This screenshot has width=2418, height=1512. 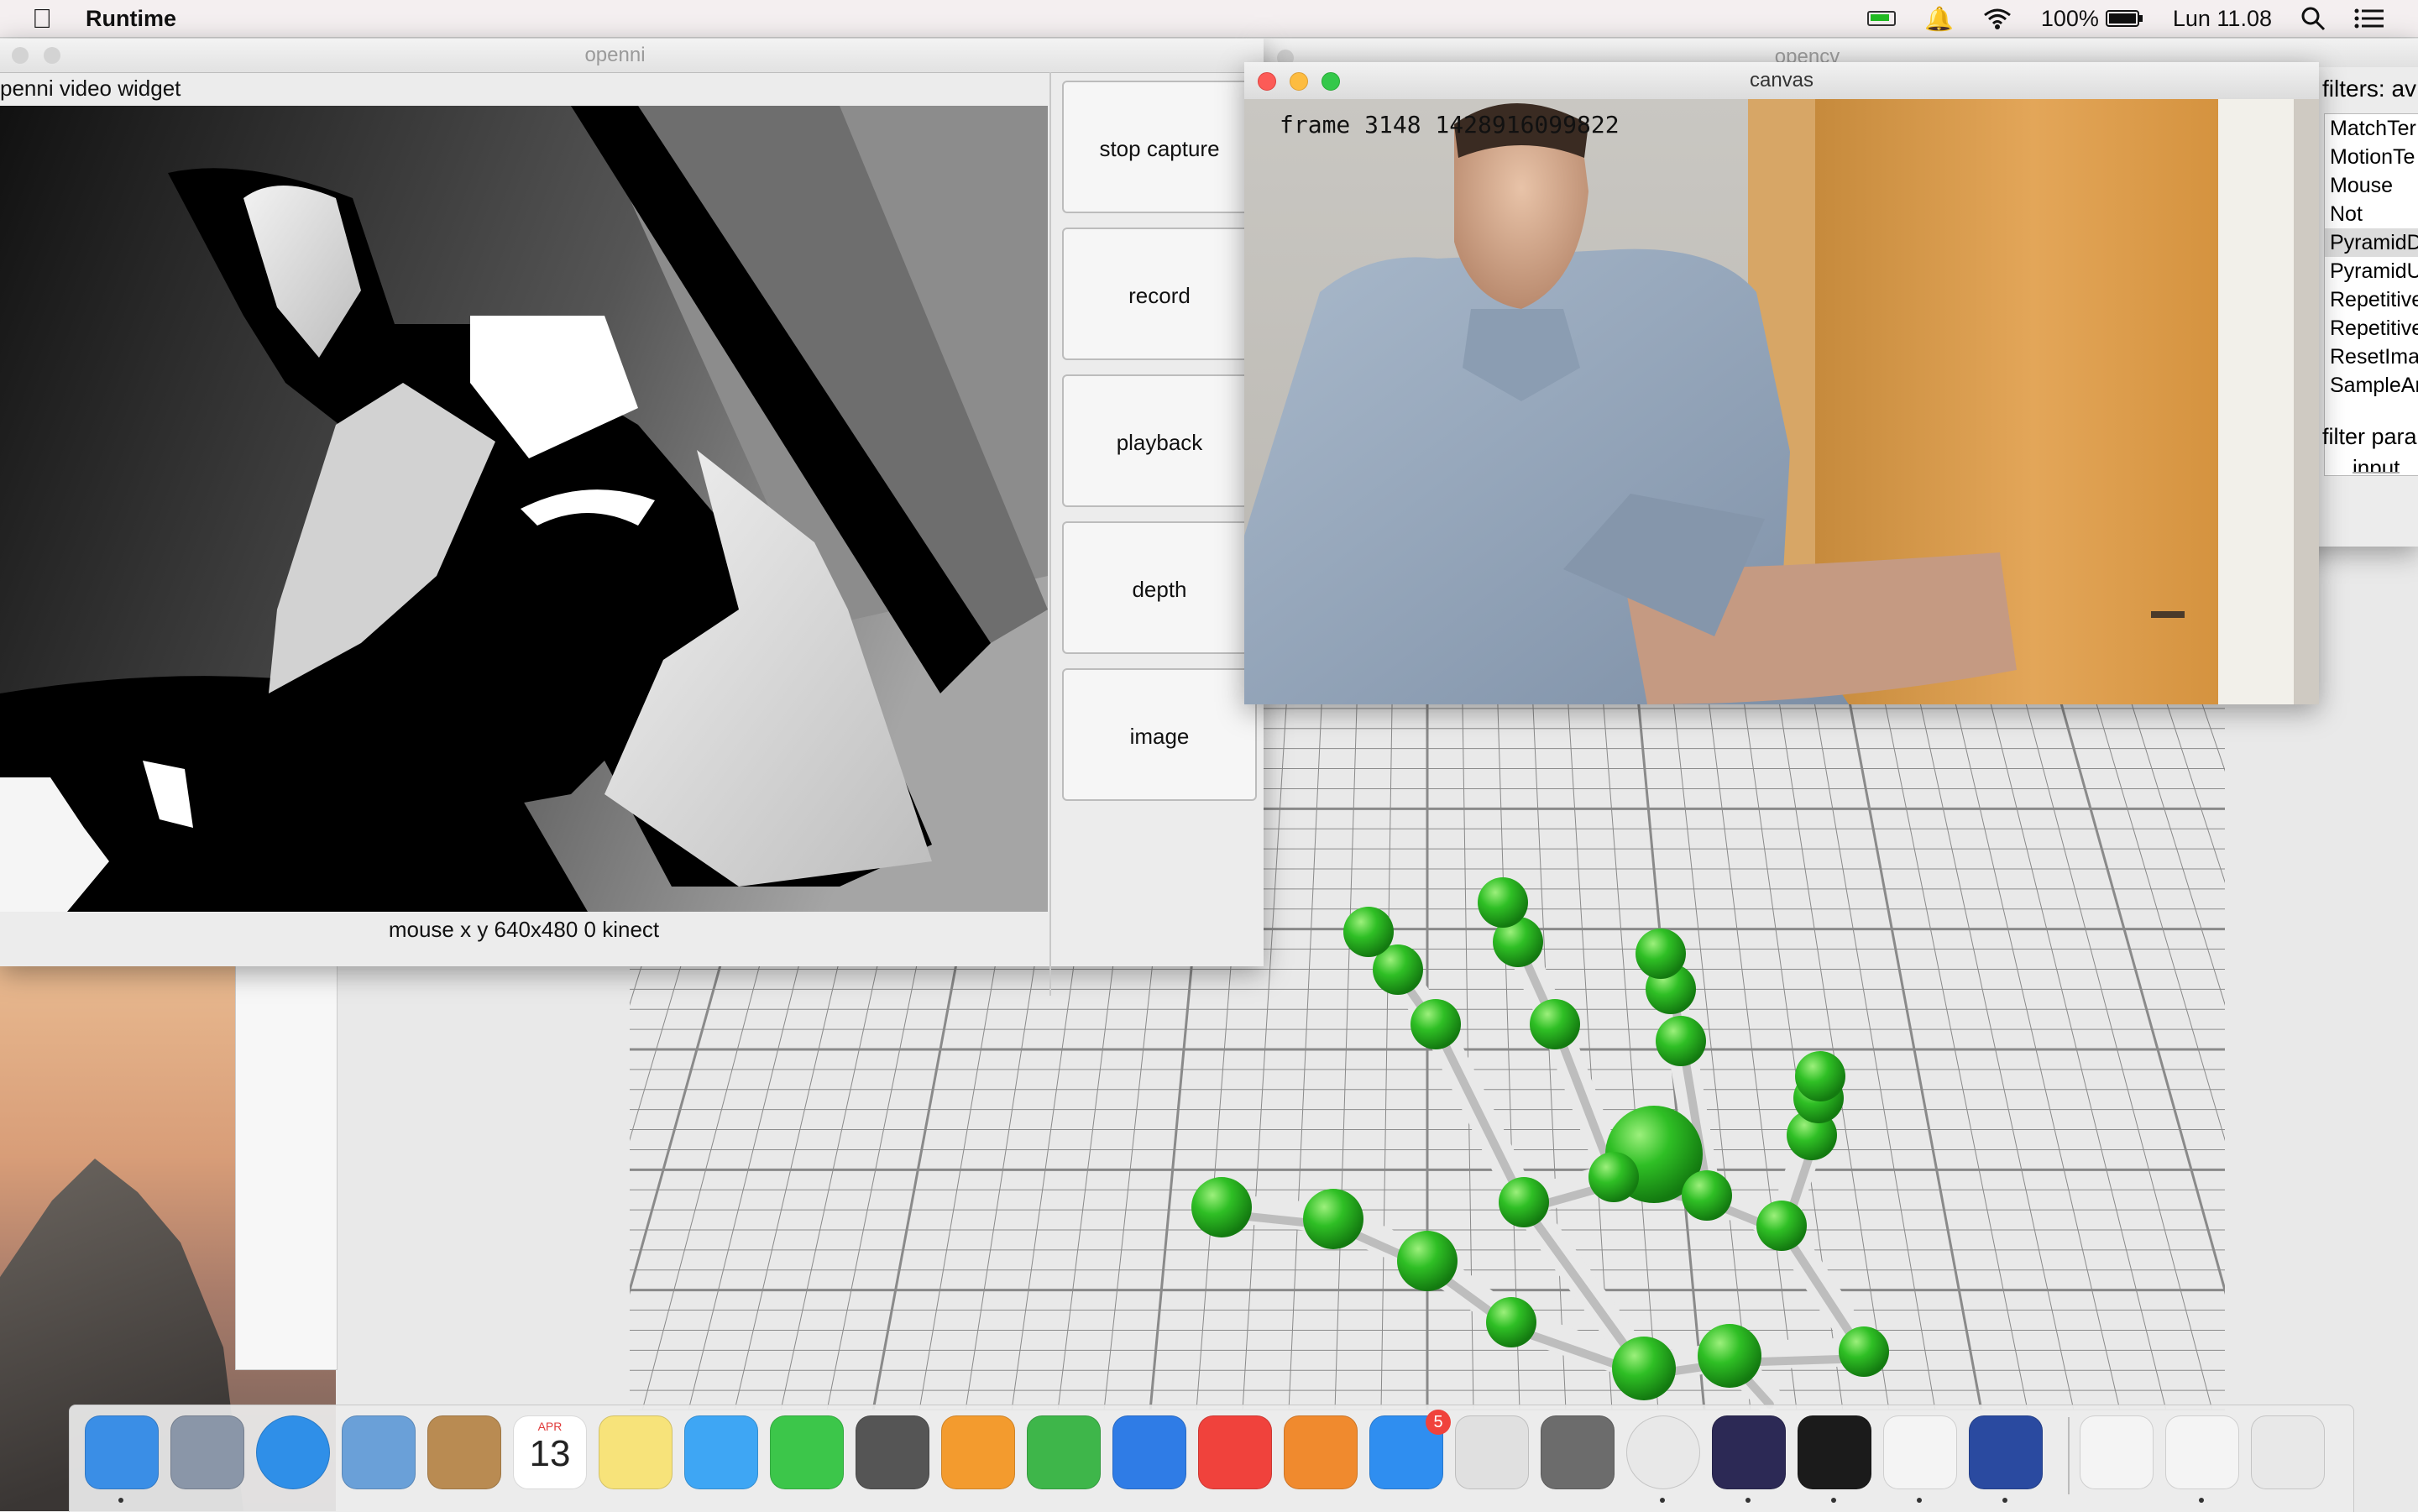 I want to click on eclipse-icon, so click(x=1749, y=1452).